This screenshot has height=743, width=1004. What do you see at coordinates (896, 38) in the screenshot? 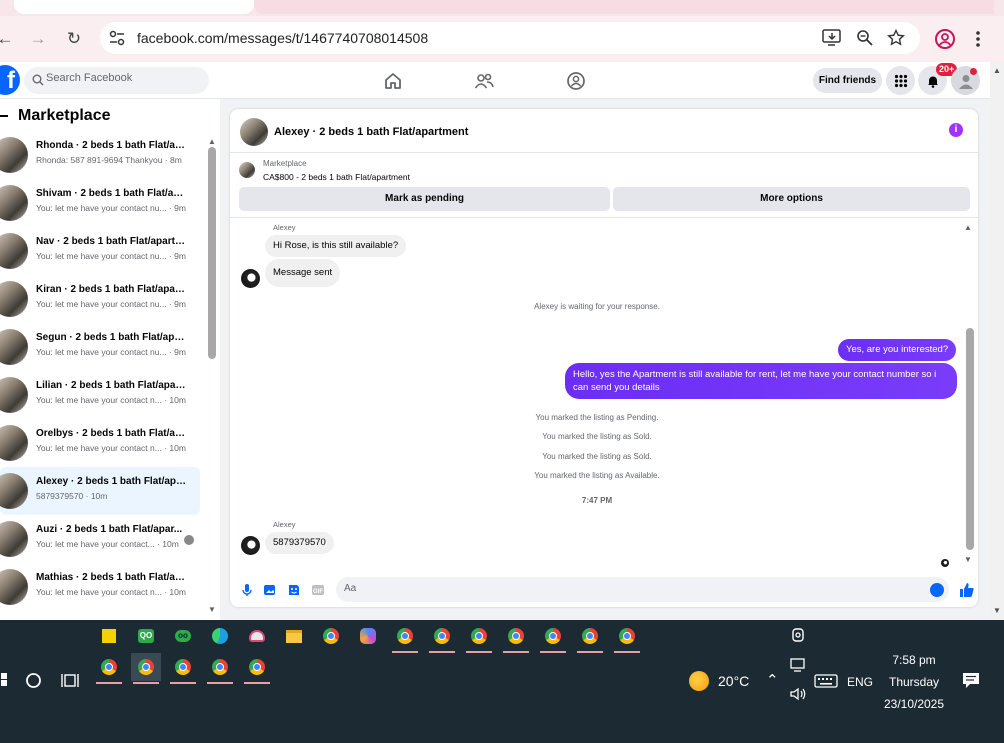
I see `bookmark-star-icon` at bounding box center [896, 38].